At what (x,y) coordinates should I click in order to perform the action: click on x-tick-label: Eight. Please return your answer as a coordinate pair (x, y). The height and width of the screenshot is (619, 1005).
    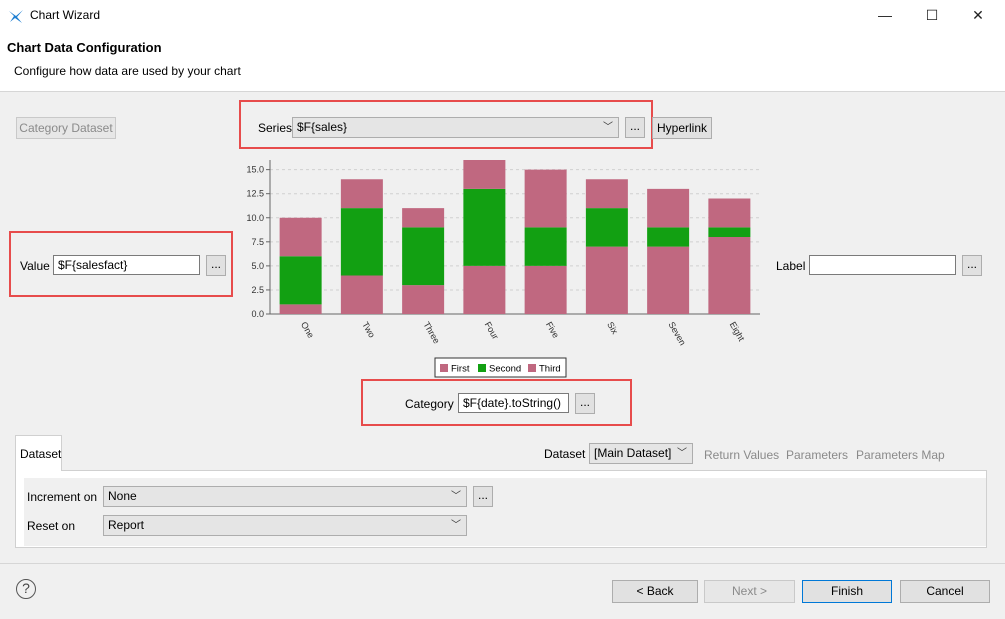
    Looking at the image, I should click on (737, 331).